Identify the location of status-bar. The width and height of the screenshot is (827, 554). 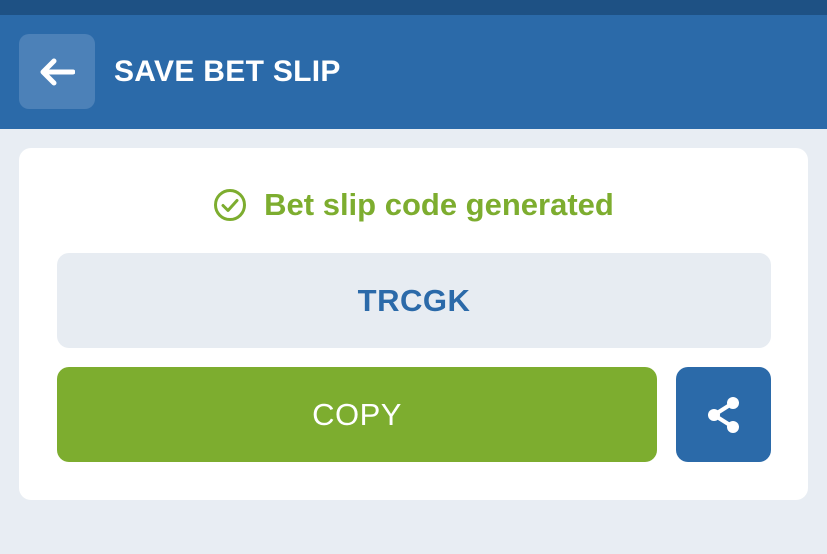
(413, 7).